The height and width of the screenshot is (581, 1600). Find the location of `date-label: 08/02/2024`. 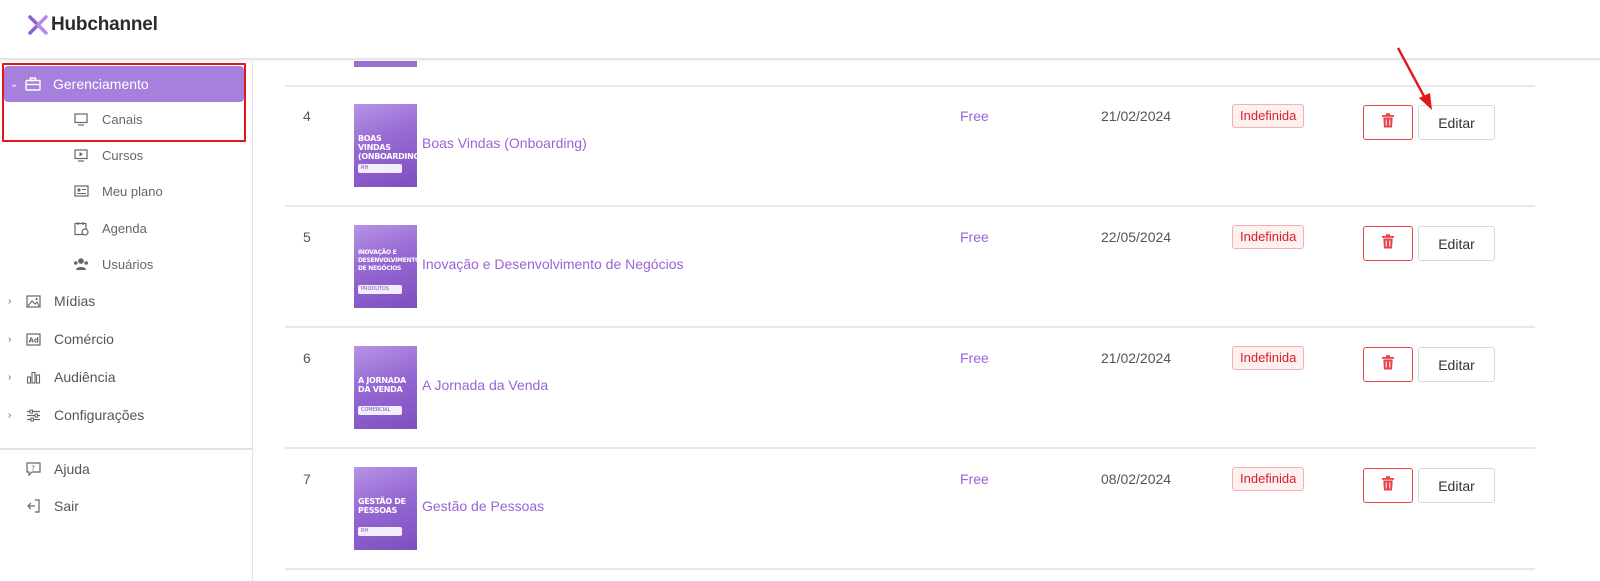

date-label: 08/02/2024 is located at coordinates (1136, 479).